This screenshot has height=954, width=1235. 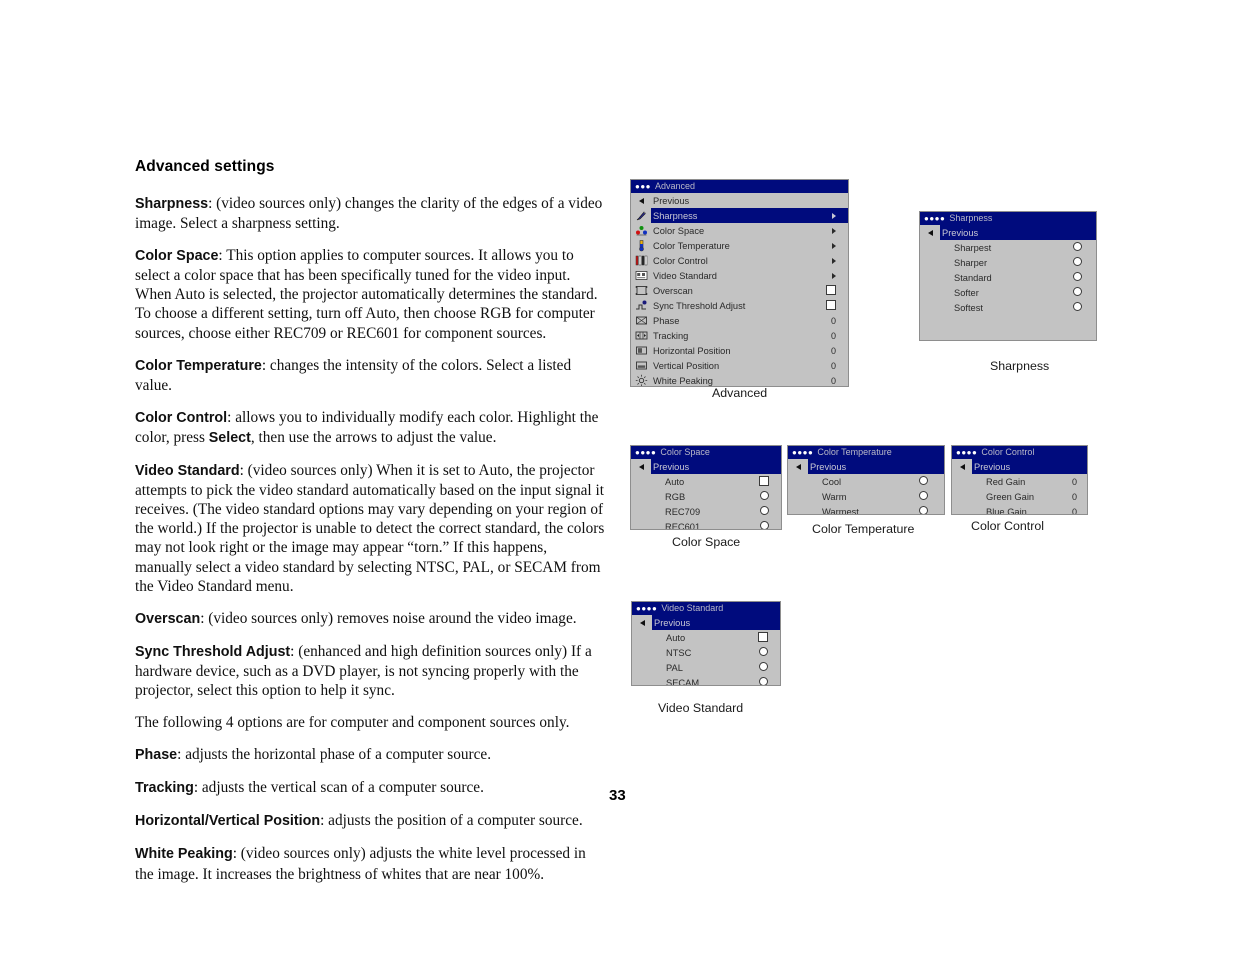 What do you see at coordinates (739, 245) in the screenshot?
I see `menu-item-color-temperature: Color Temperature` at bounding box center [739, 245].